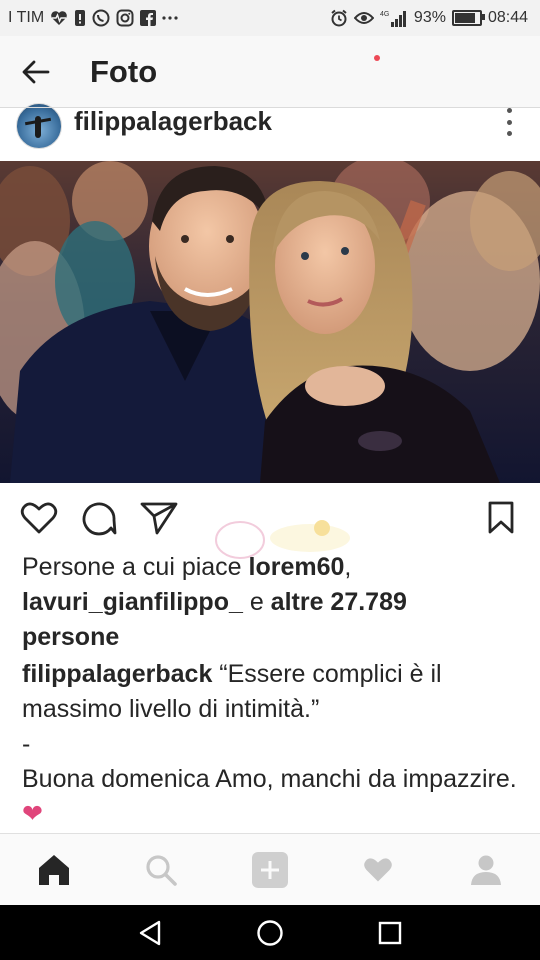 The image size is (540, 960). What do you see at coordinates (339, 18) in the screenshot?
I see `alarm-icon` at bounding box center [339, 18].